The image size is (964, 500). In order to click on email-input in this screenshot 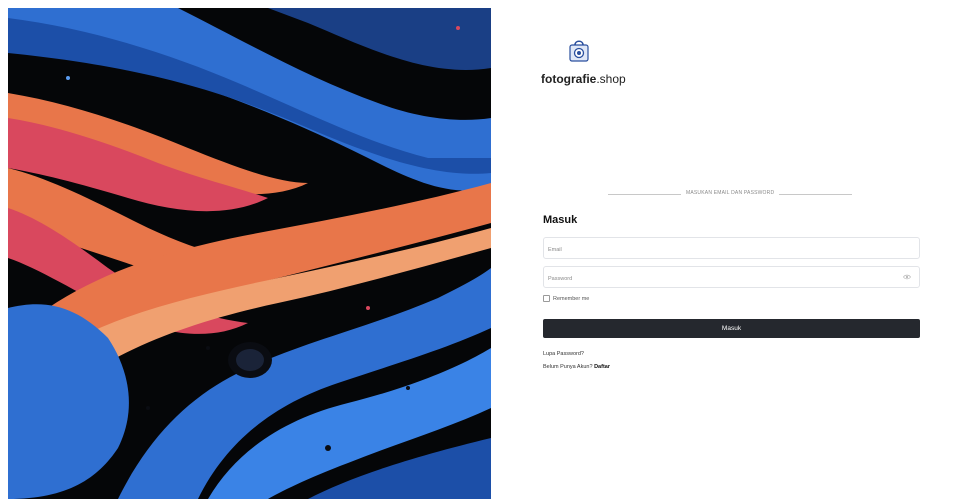, I will do `click(711, 250)`.